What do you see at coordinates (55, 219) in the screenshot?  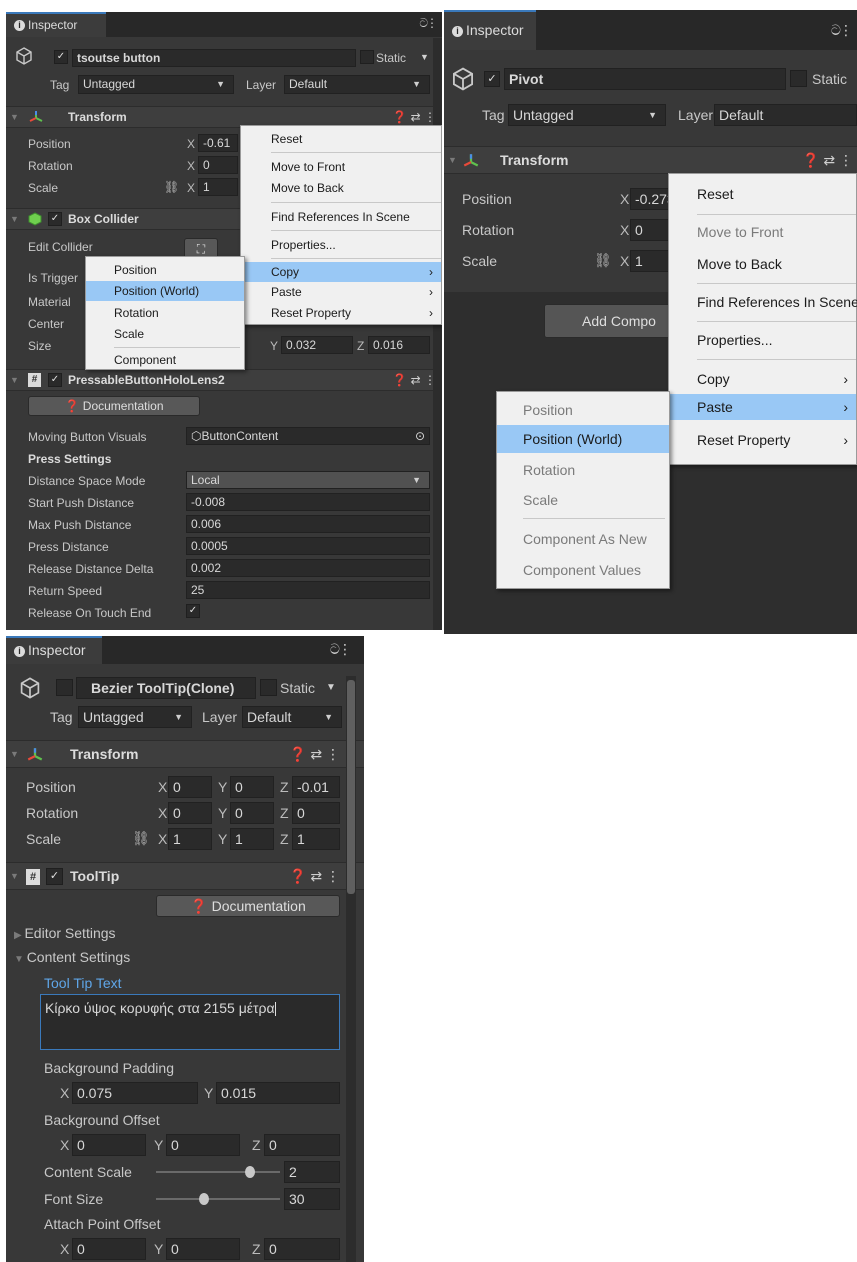 I see `box-collider-enabled-checkbox: ✓` at bounding box center [55, 219].